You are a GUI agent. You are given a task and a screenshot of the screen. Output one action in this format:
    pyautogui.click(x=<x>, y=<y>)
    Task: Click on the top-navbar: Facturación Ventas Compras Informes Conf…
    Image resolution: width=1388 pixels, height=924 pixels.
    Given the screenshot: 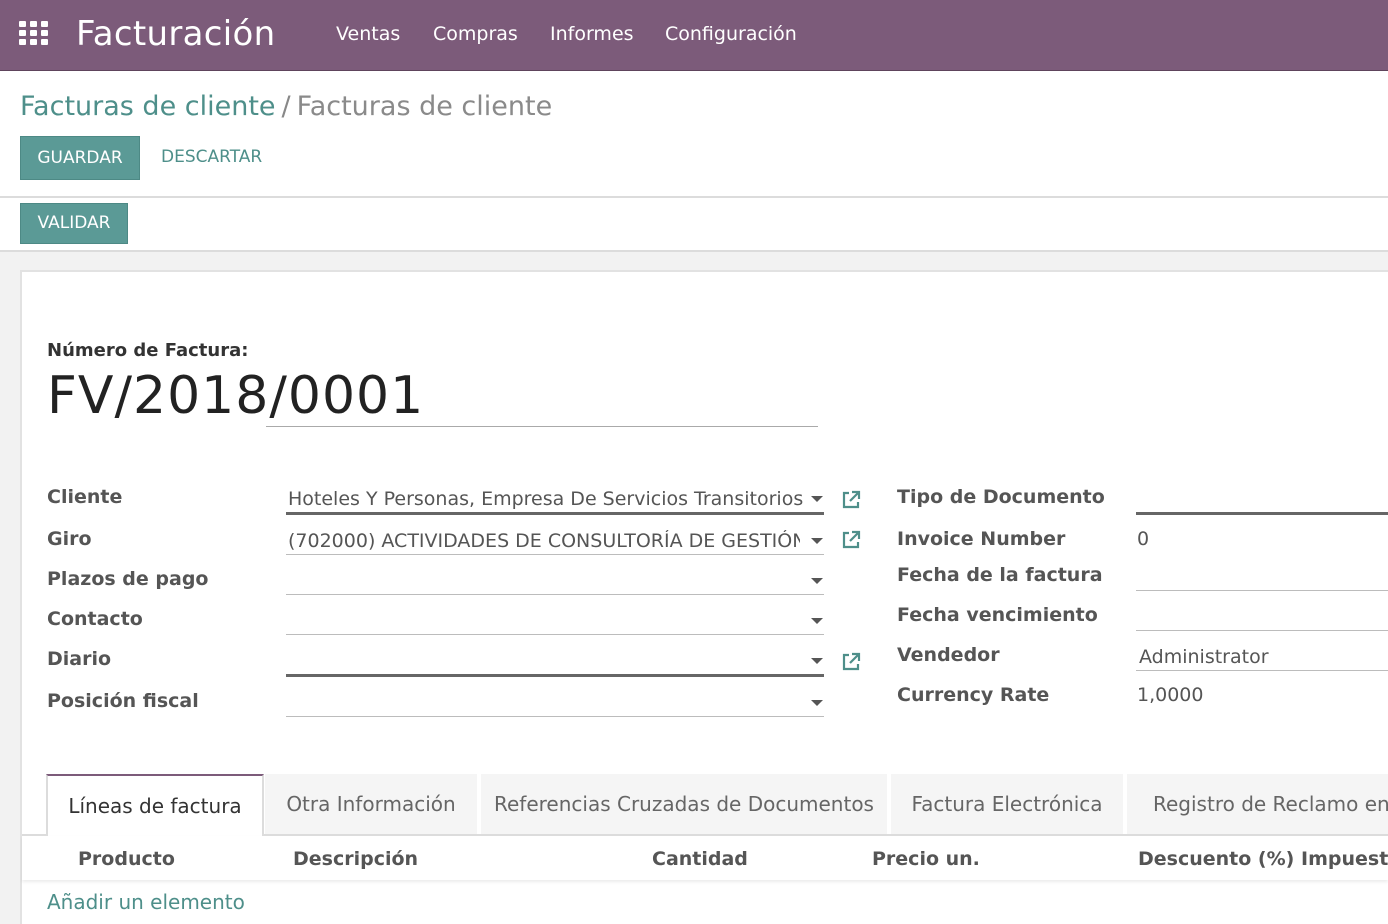 What is the action you would take?
    pyautogui.click(x=694, y=35)
    